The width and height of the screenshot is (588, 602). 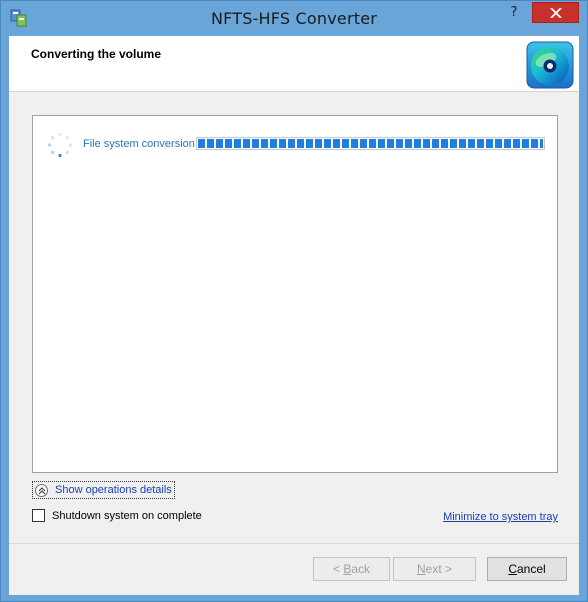 I want to click on next-inner: Next >, so click(x=434, y=569).